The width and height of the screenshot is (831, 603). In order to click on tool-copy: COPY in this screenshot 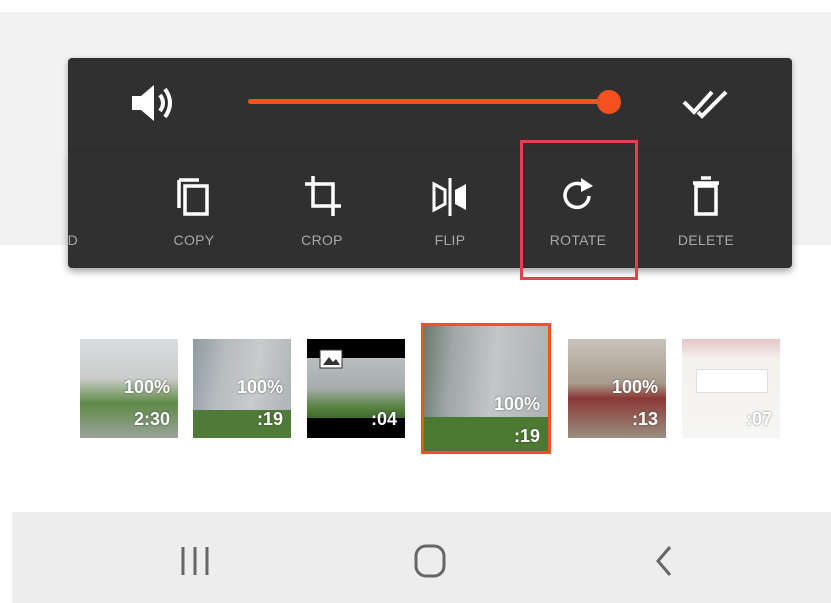, I will do `click(194, 210)`.